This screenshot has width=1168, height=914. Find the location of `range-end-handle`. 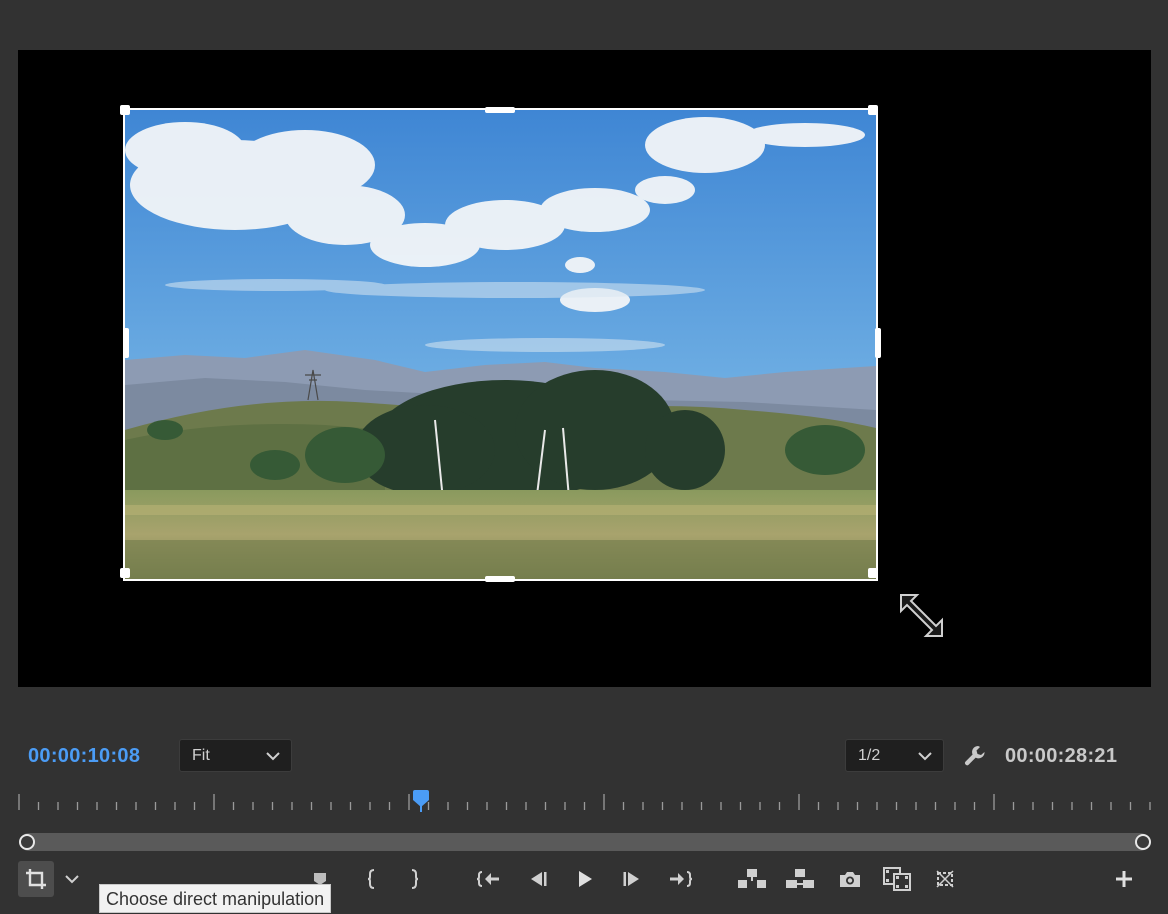

range-end-handle is located at coordinates (1143, 842).